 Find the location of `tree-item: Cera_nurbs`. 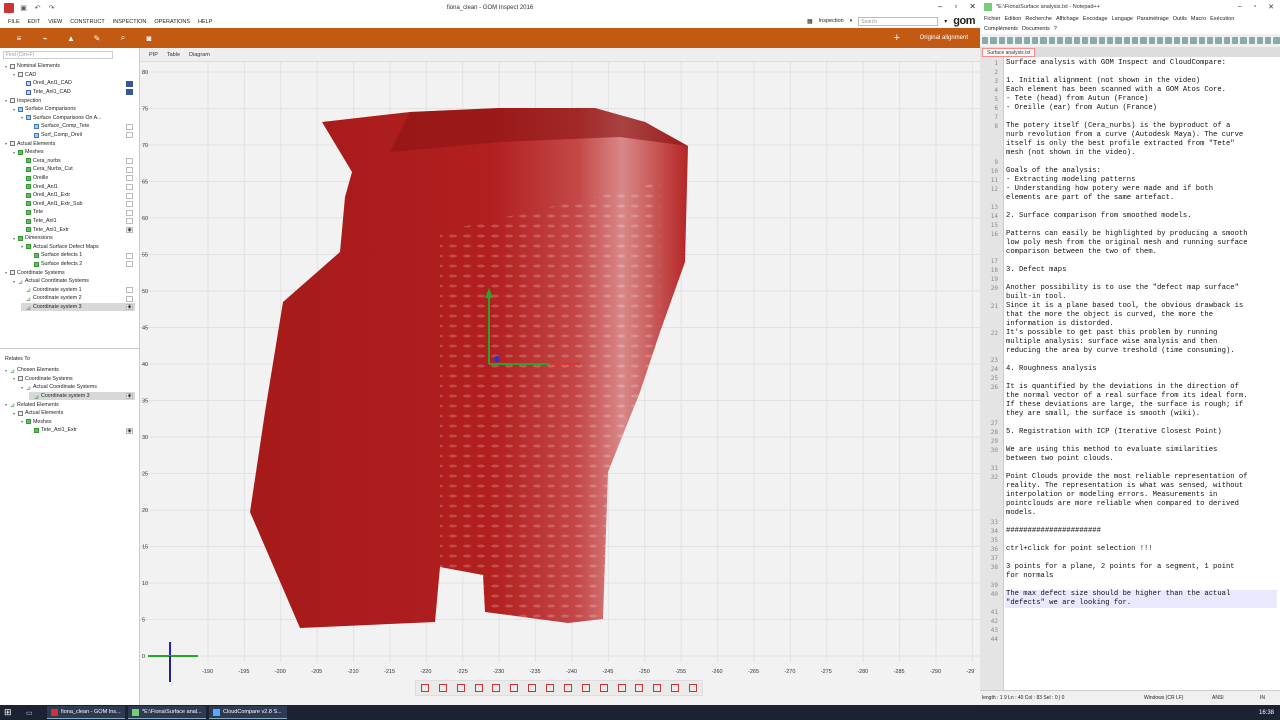

tree-item: Cera_nurbs is located at coordinates (41, 161).